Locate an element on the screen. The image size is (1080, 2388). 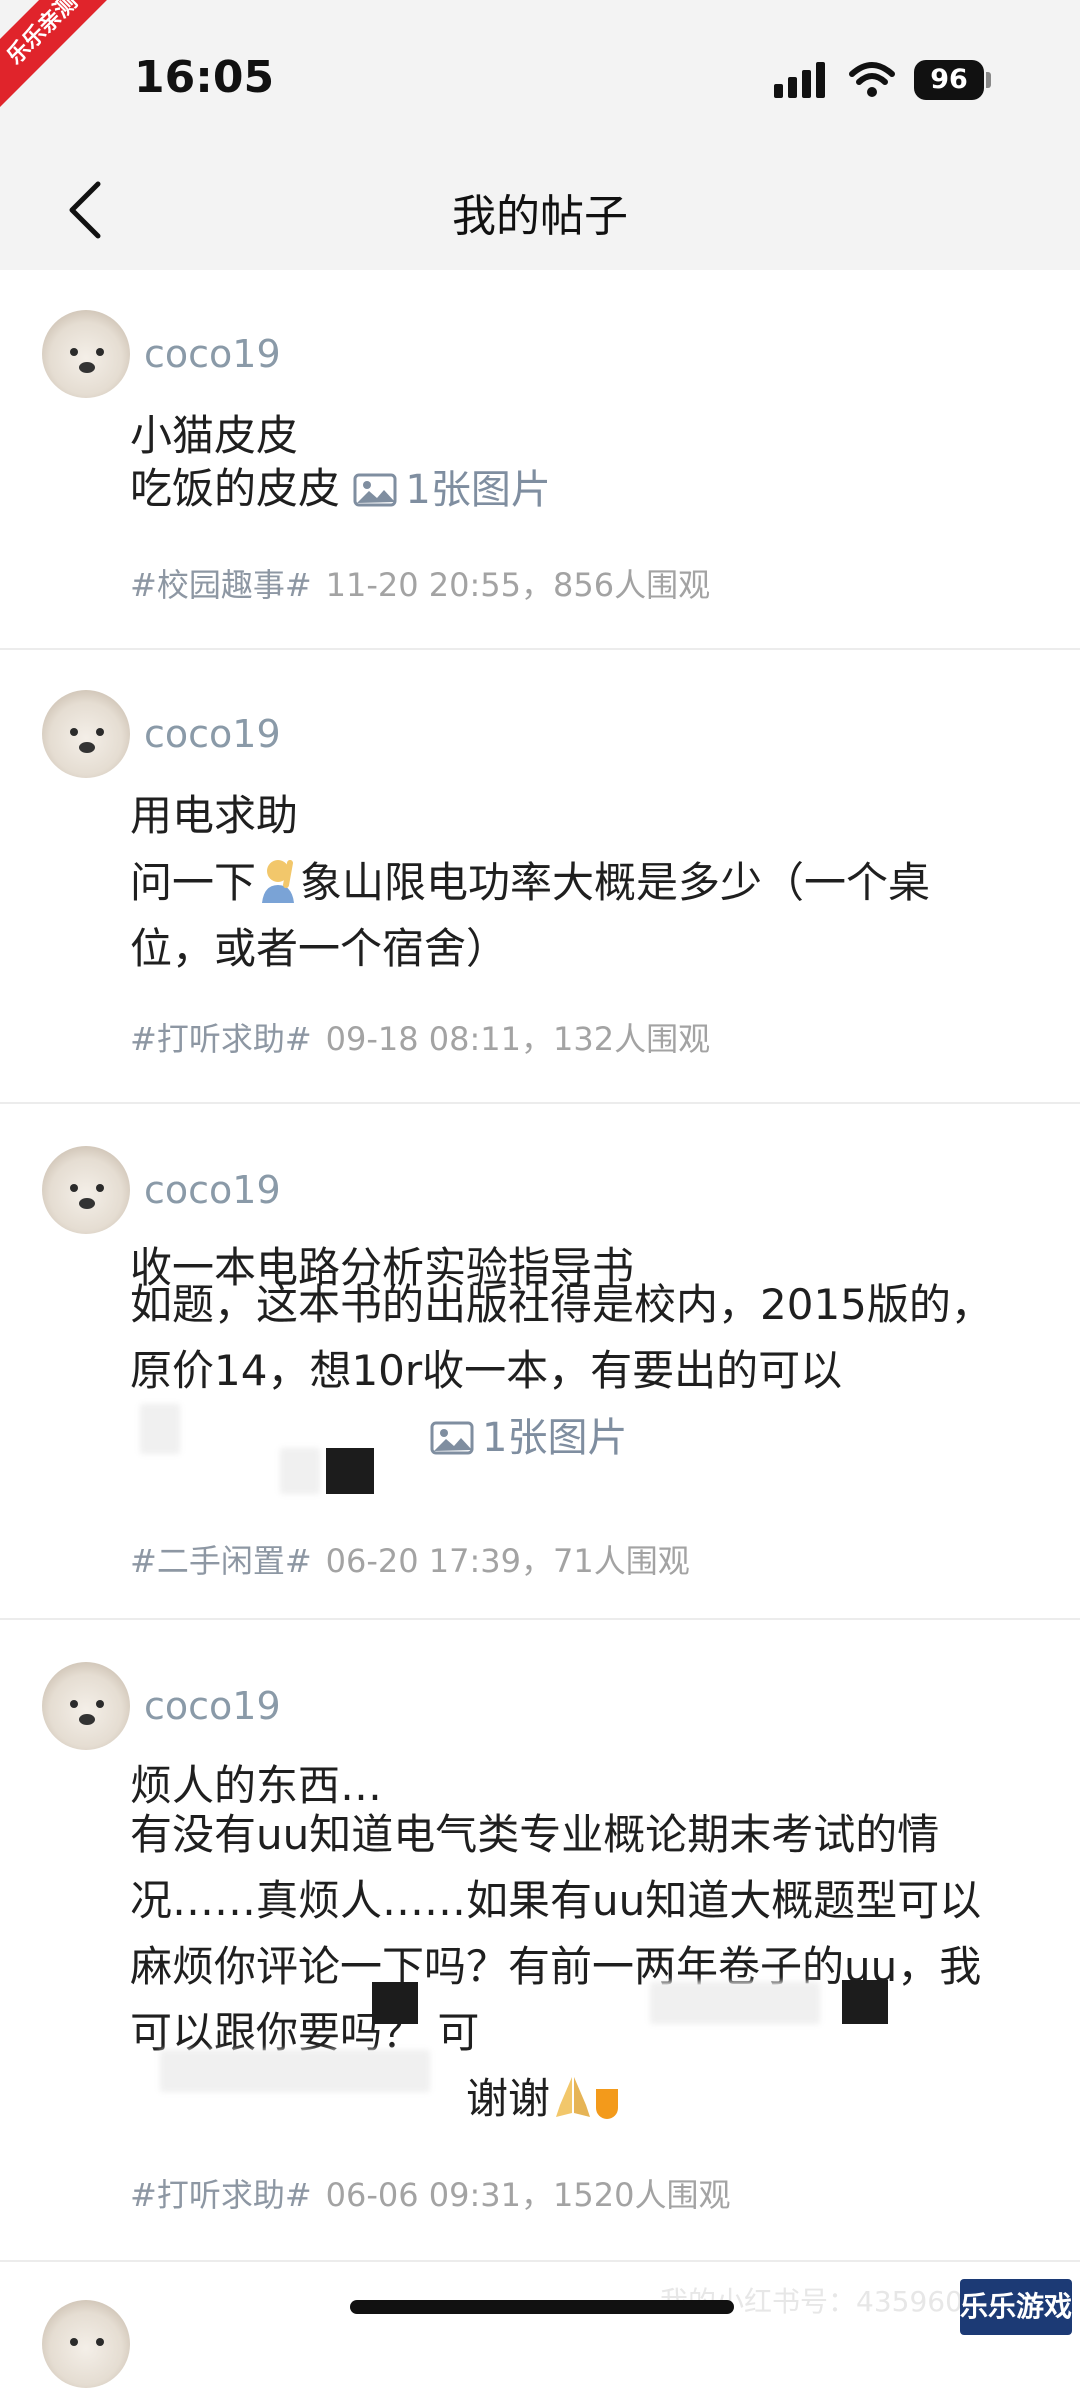
post-body-line: 原价14，想10r收一本，有要出的可以 is located at coordinates (486, 1370).